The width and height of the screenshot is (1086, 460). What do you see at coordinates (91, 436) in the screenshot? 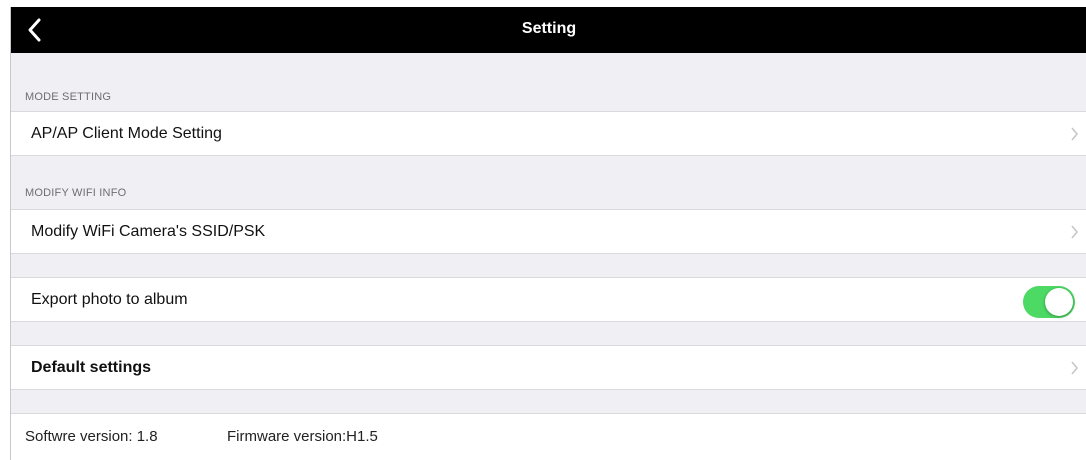
I see `software-version: Softwre version: 1.8` at bounding box center [91, 436].